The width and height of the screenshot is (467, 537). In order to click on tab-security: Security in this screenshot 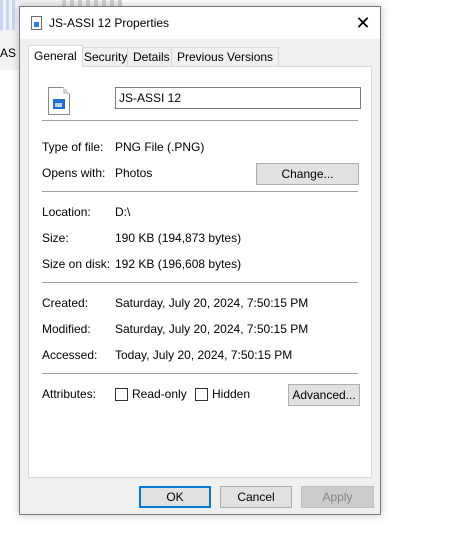, I will do `click(106, 56)`.